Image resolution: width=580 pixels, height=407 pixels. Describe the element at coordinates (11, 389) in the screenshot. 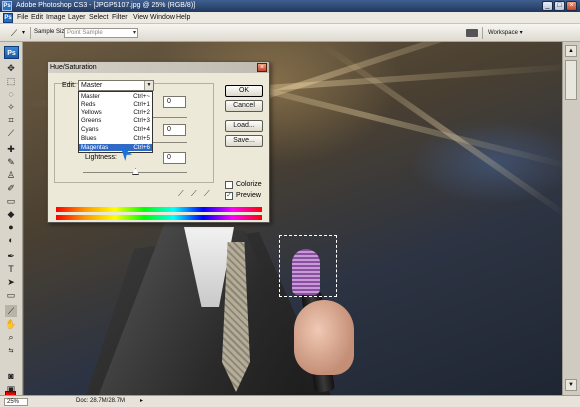

I see `screen-mode-icon: ▣` at that location.